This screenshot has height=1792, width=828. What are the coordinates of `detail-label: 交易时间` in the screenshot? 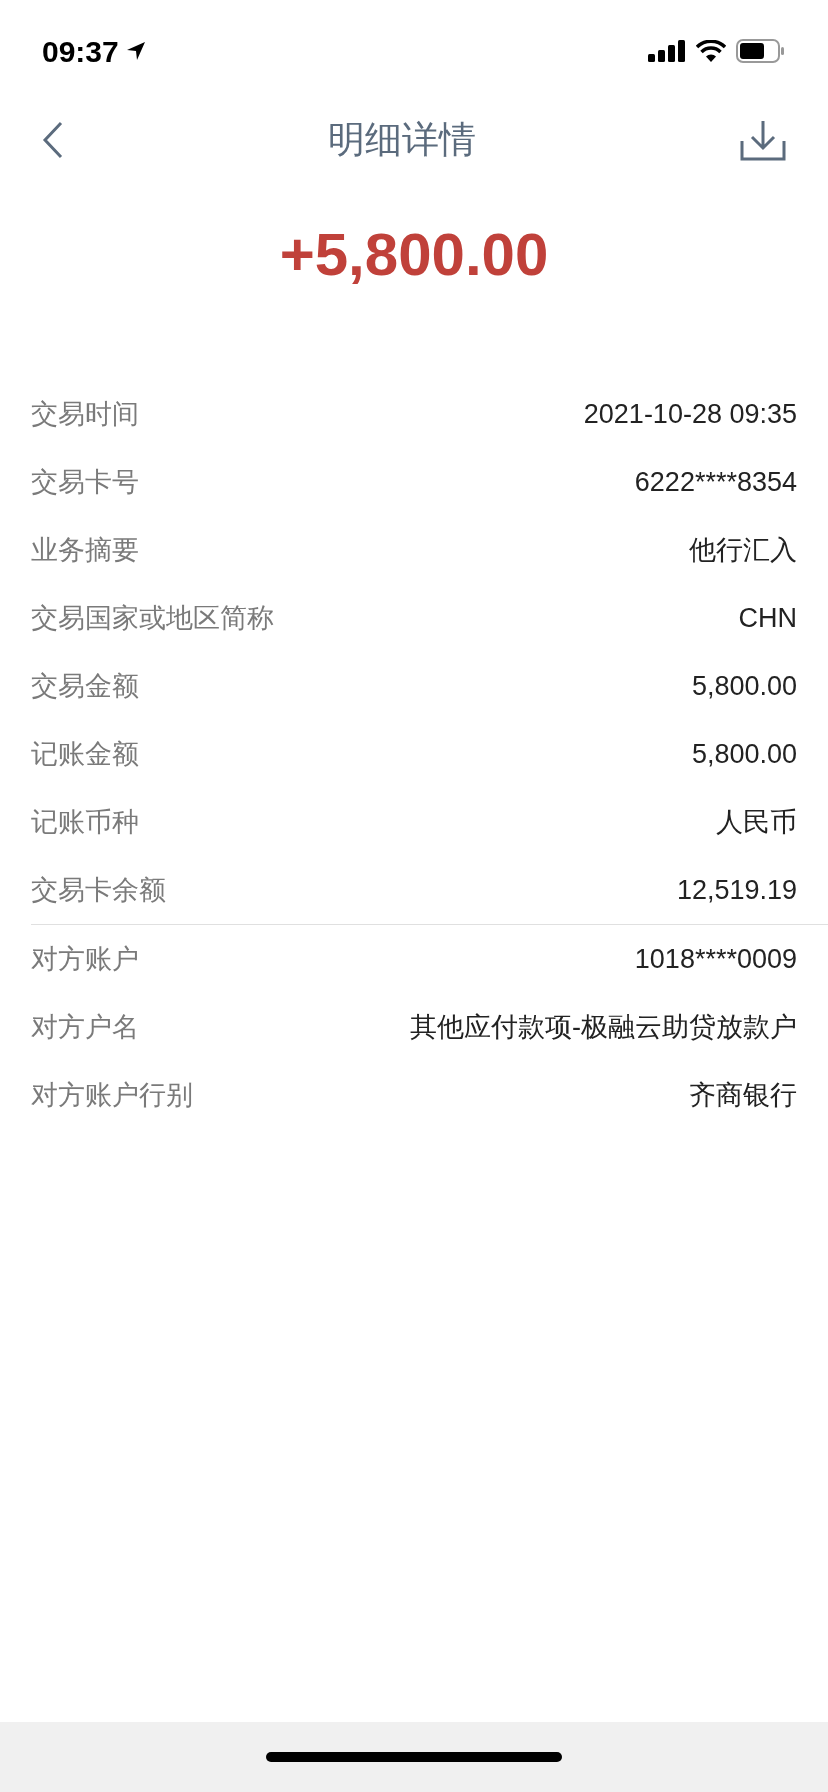 It's located at (85, 414).